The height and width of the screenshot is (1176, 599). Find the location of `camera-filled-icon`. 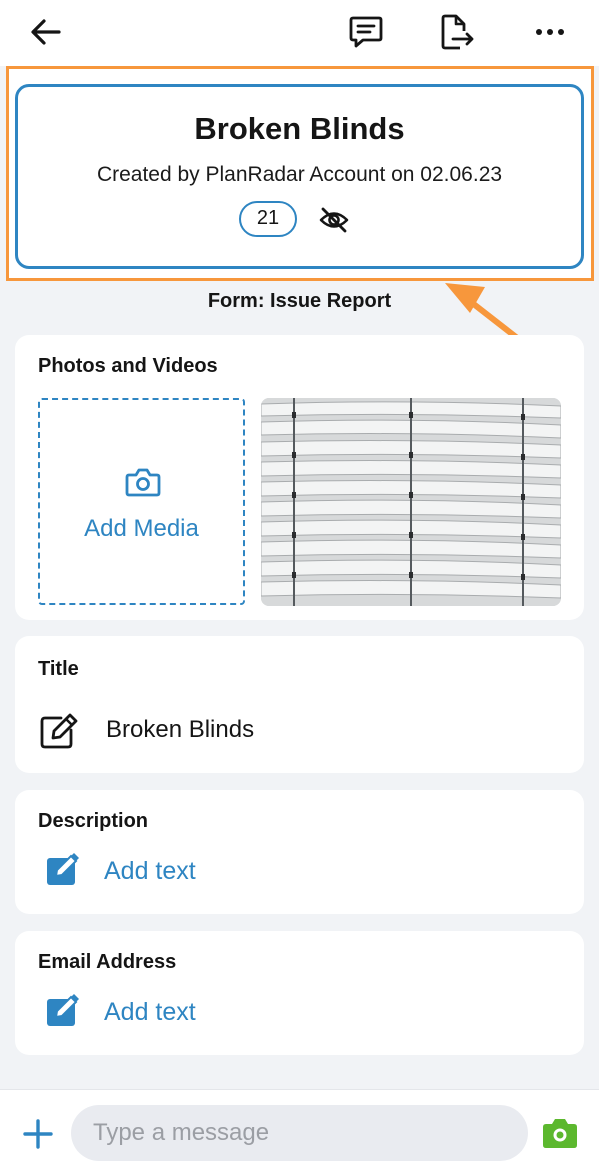

camera-filled-icon is located at coordinates (560, 1133).